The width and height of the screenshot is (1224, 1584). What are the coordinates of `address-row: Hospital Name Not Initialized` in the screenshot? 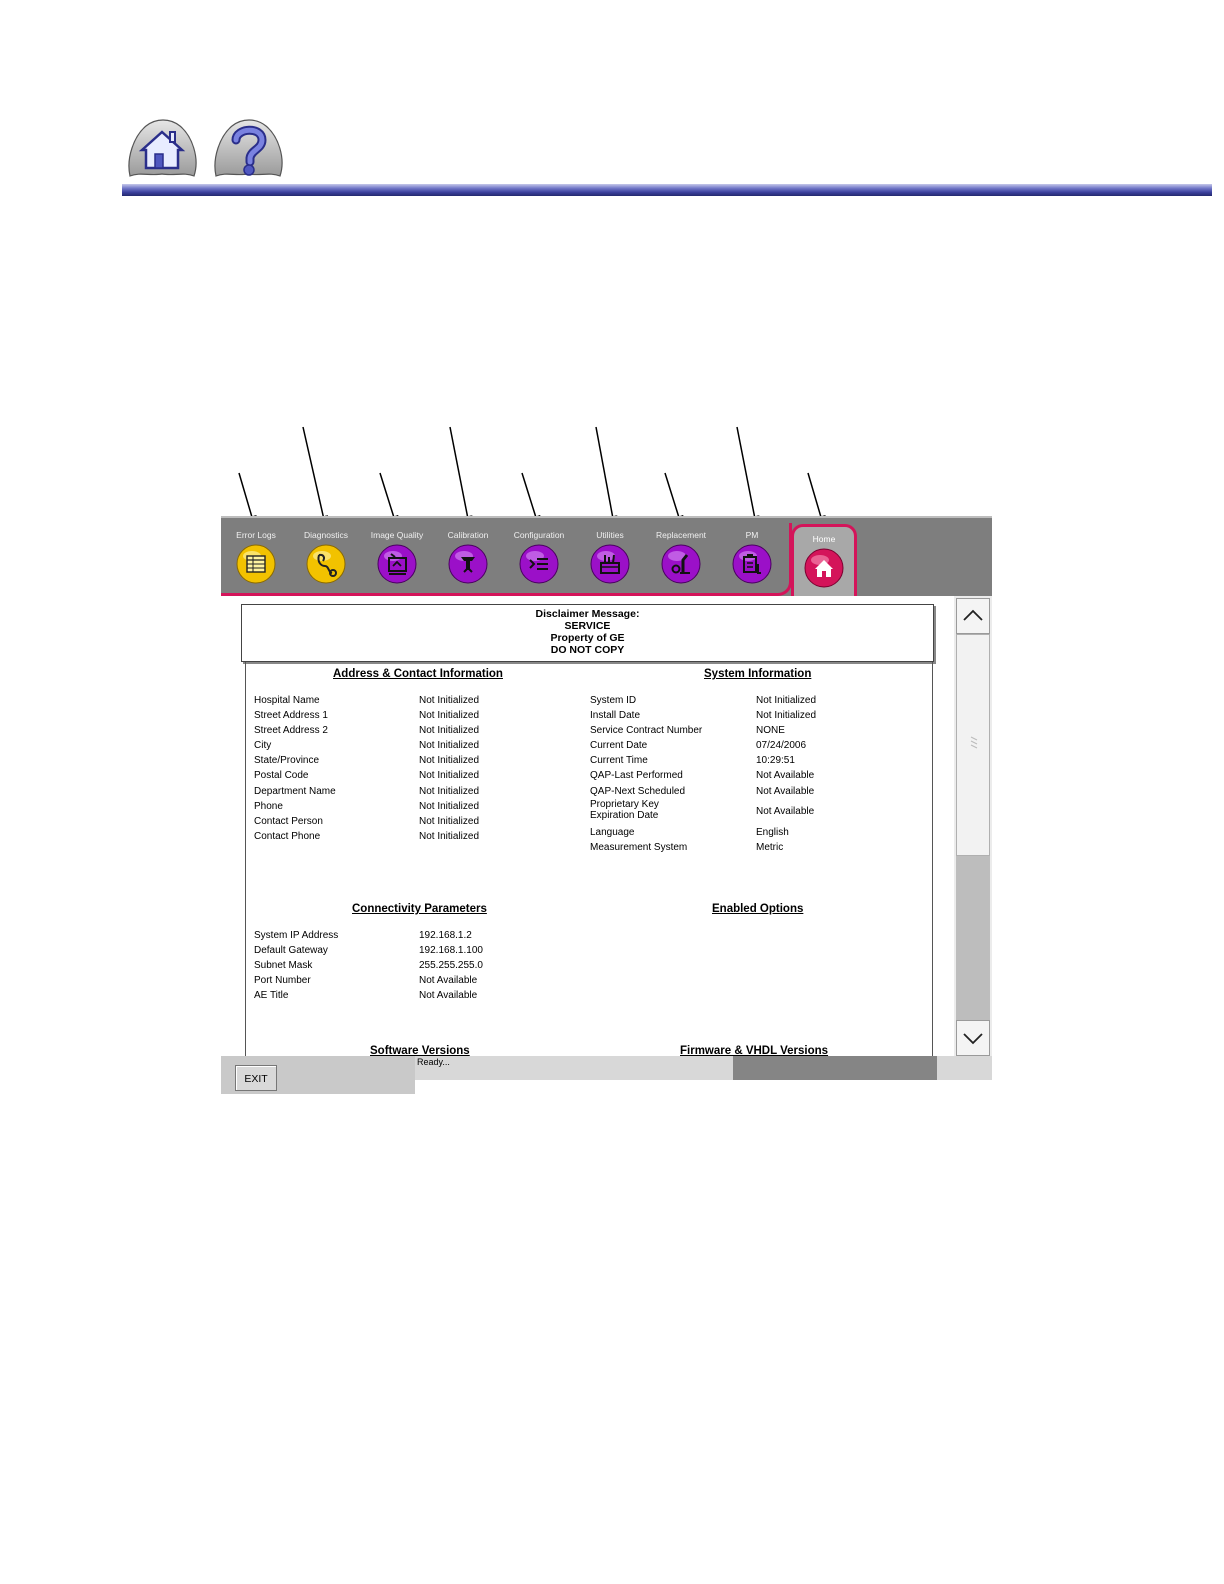 It's located at (366, 700).